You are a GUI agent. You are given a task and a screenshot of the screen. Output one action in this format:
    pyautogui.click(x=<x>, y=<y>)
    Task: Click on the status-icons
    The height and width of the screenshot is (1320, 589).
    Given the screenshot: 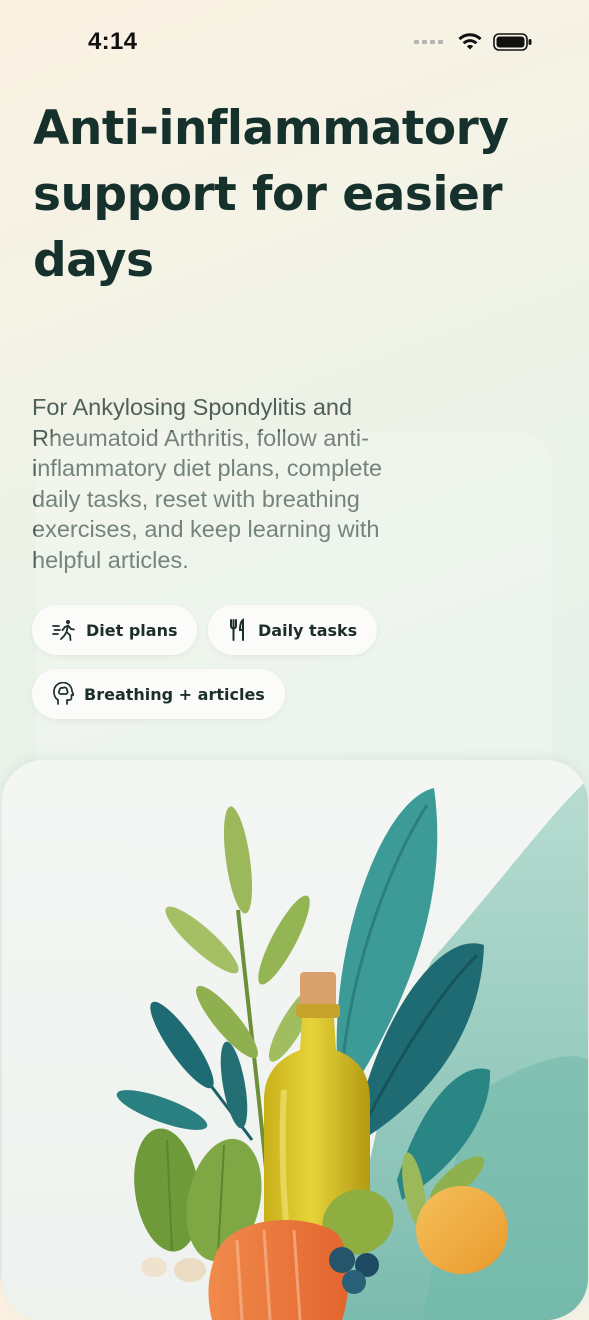 What is the action you would take?
    pyautogui.click(x=473, y=42)
    